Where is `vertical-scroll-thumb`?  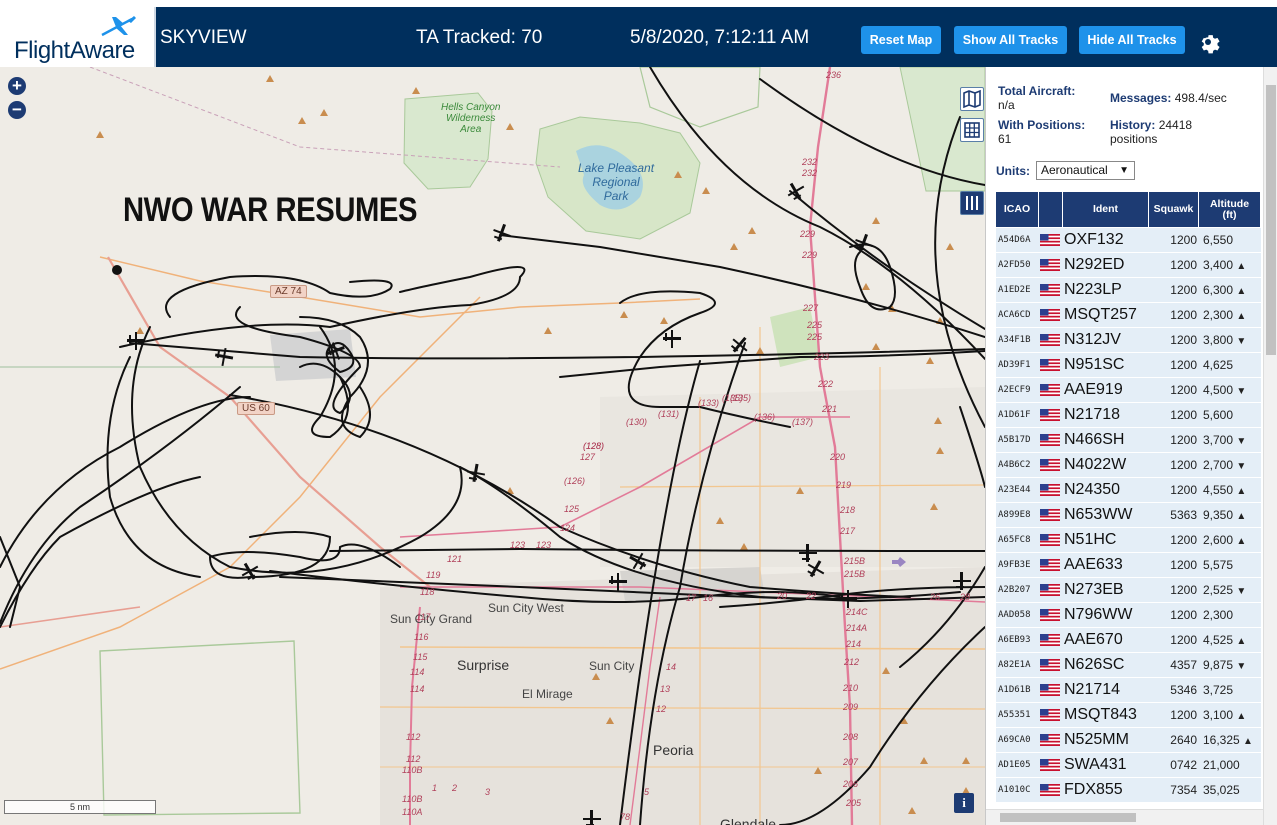 vertical-scroll-thumb is located at coordinates (1271, 220).